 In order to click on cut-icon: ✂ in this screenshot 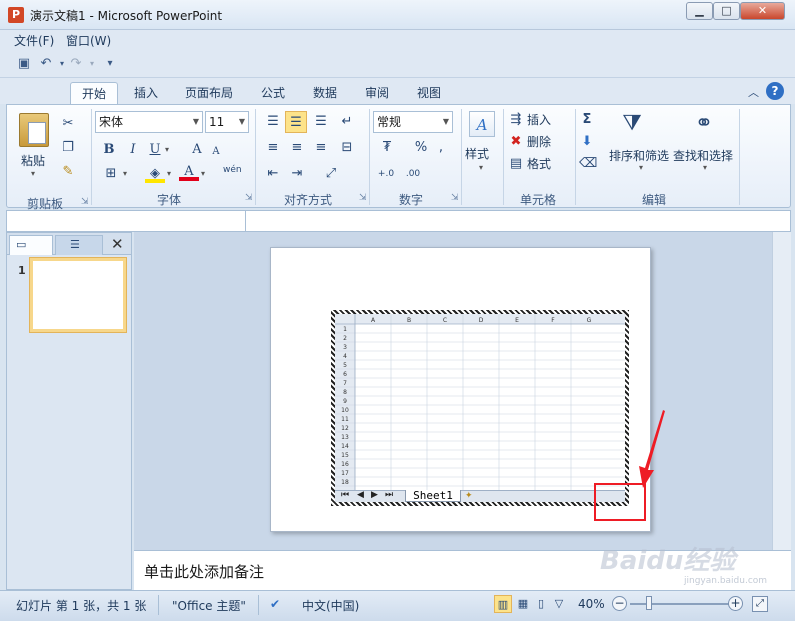, I will do `click(68, 124)`.